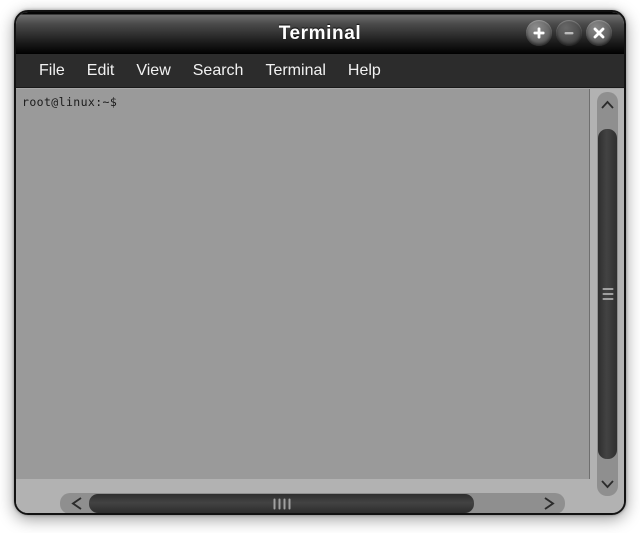 The height and width of the screenshot is (533, 640). Describe the element at coordinates (77, 503) in the screenshot. I see `scroll-left-button` at that location.